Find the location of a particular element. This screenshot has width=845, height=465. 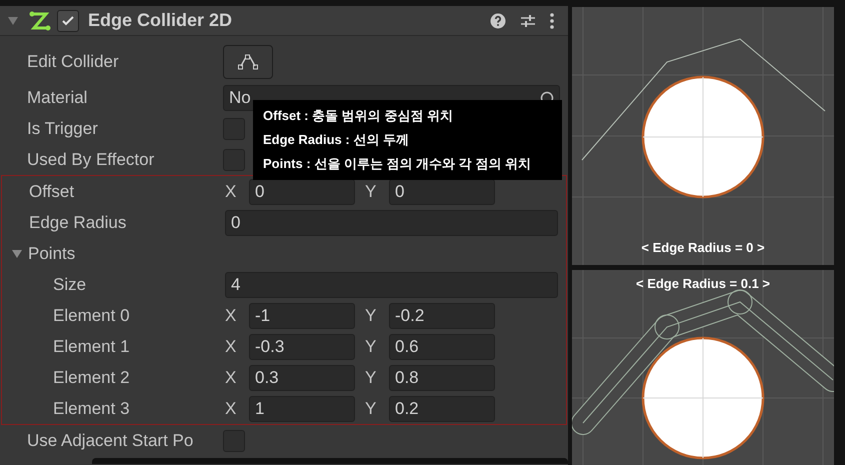

number-field: 1 is located at coordinates (302, 409).